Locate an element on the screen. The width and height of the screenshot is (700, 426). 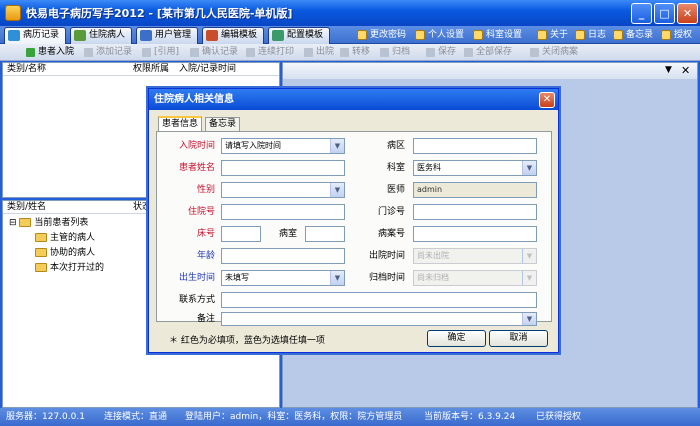
close-case-button: 关闭病案 is located at coordinates (554, 52).